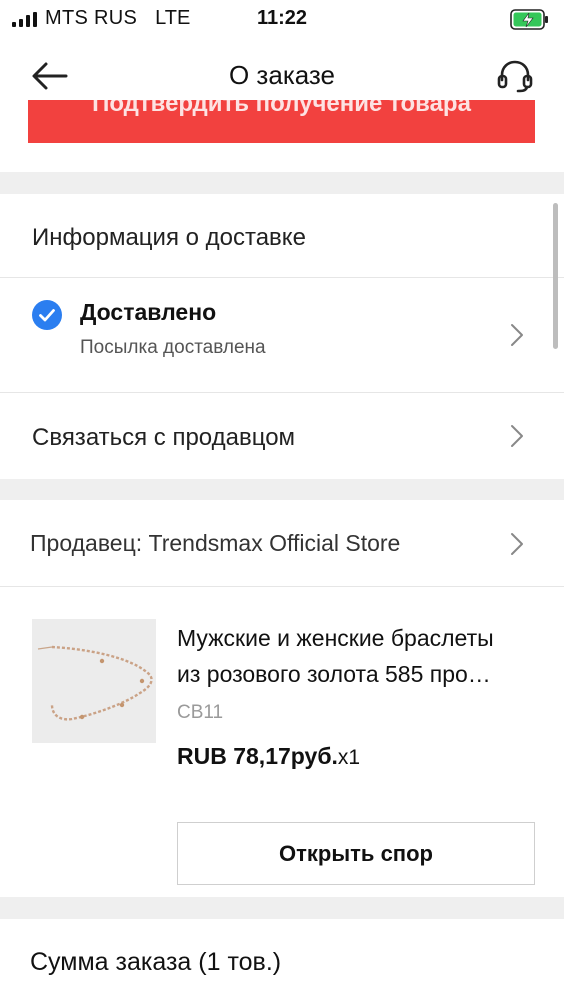 This screenshot has height=1000, width=564. I want to click on page-title: О заказе, so click(282, 75).